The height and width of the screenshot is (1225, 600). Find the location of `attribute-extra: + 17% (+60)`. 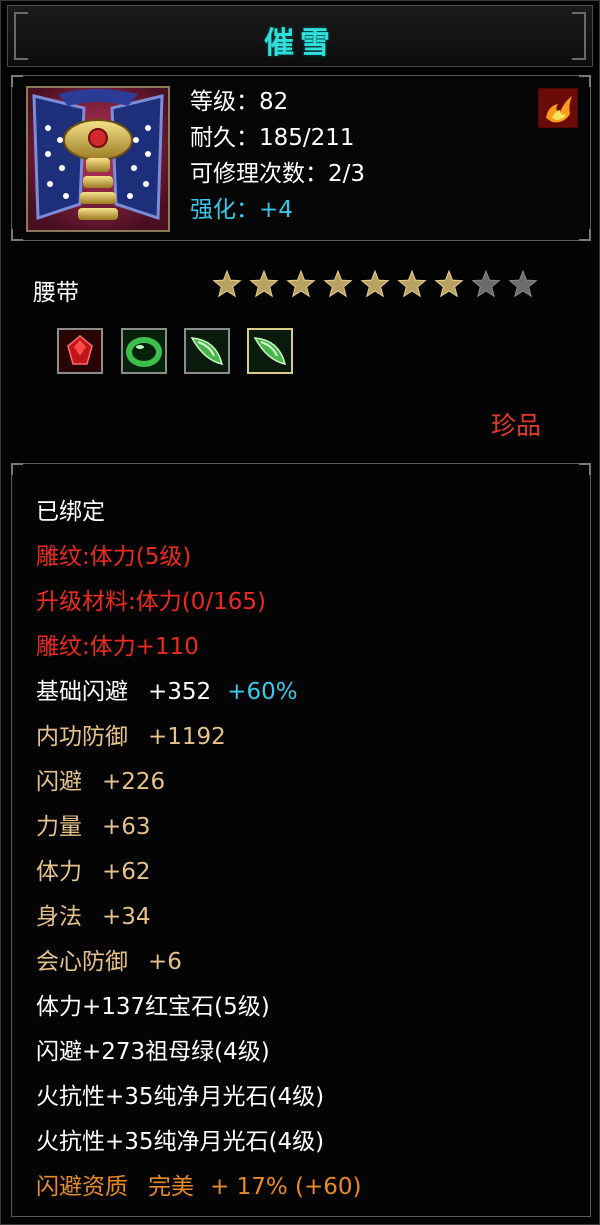

attribute-extra: + 17% (+60) is located at coordinates (286, 1187).